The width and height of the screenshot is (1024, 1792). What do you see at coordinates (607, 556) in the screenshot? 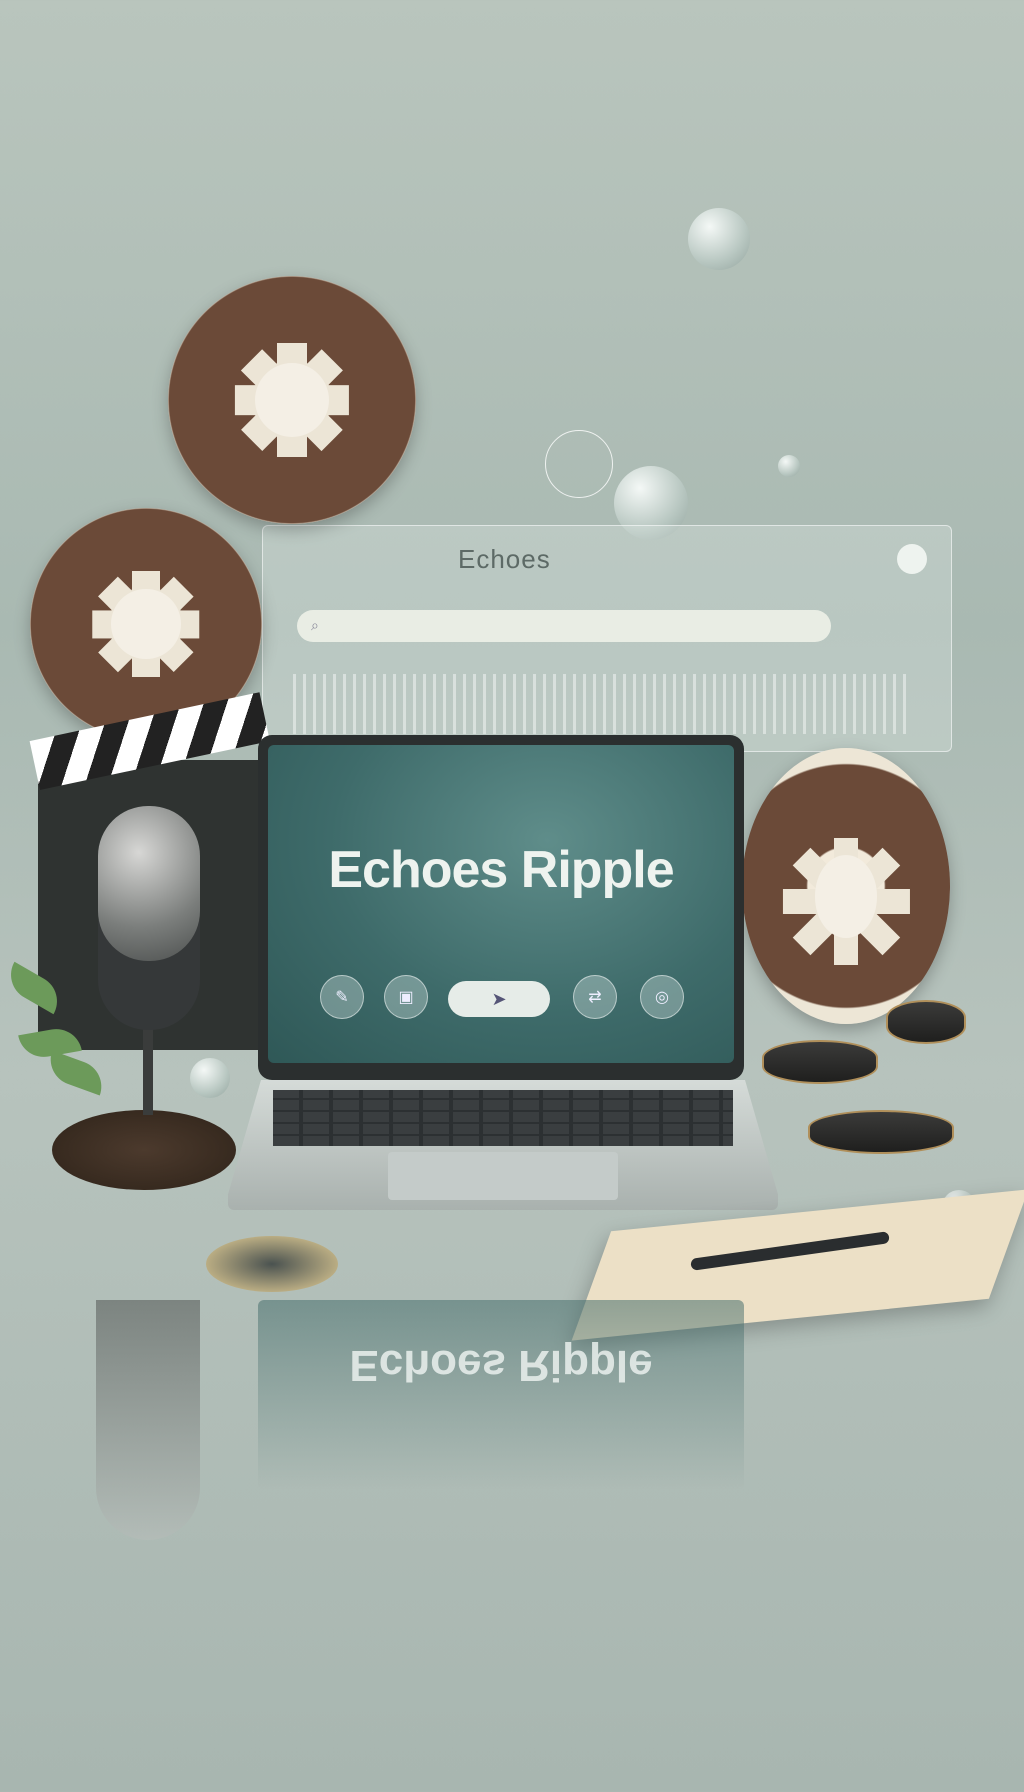
I see `panel-nav: Echoes` at bounding box center [607, 556].